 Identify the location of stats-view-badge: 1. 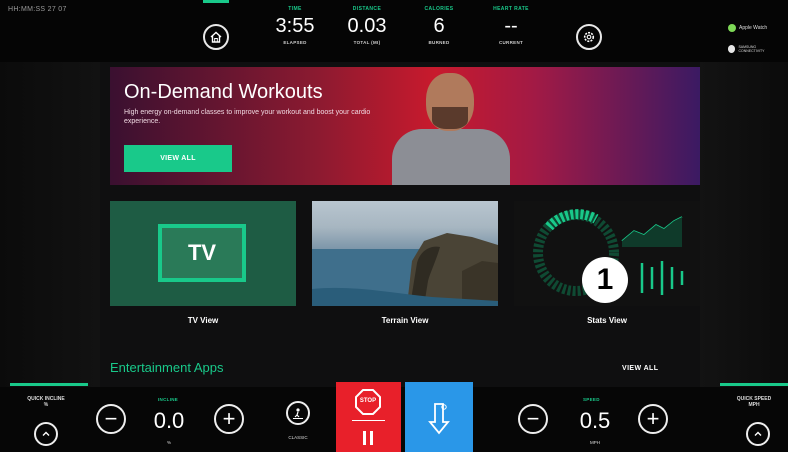
(605, 280).